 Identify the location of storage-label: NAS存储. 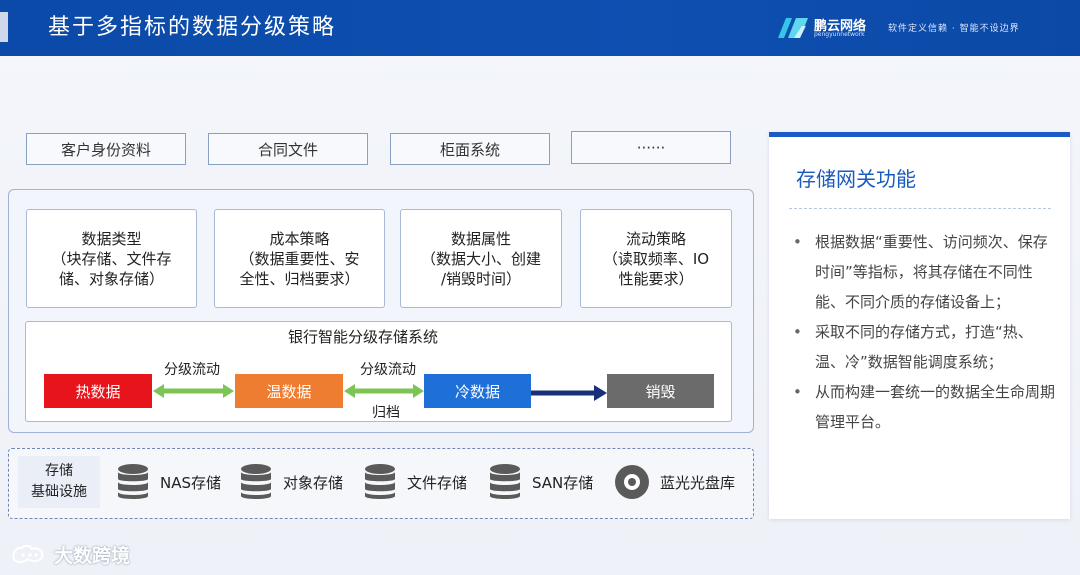
(191, 482).